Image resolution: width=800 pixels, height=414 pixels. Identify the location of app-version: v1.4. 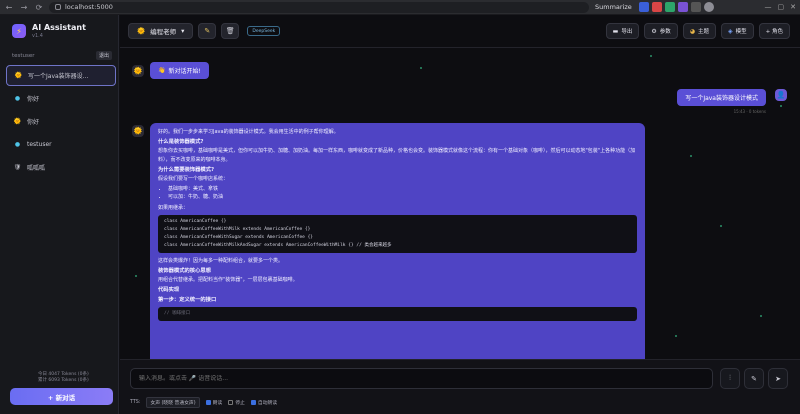
(37, 36).